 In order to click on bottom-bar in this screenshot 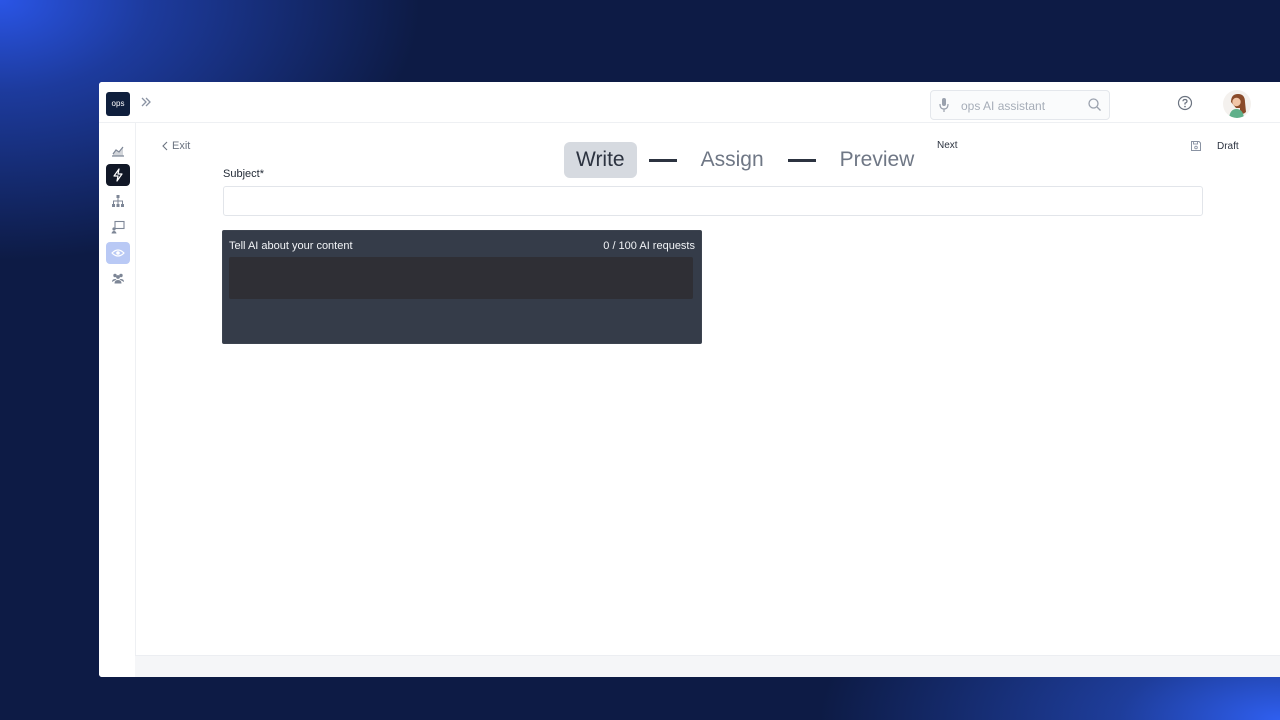, I will do `click(707, 666)`.